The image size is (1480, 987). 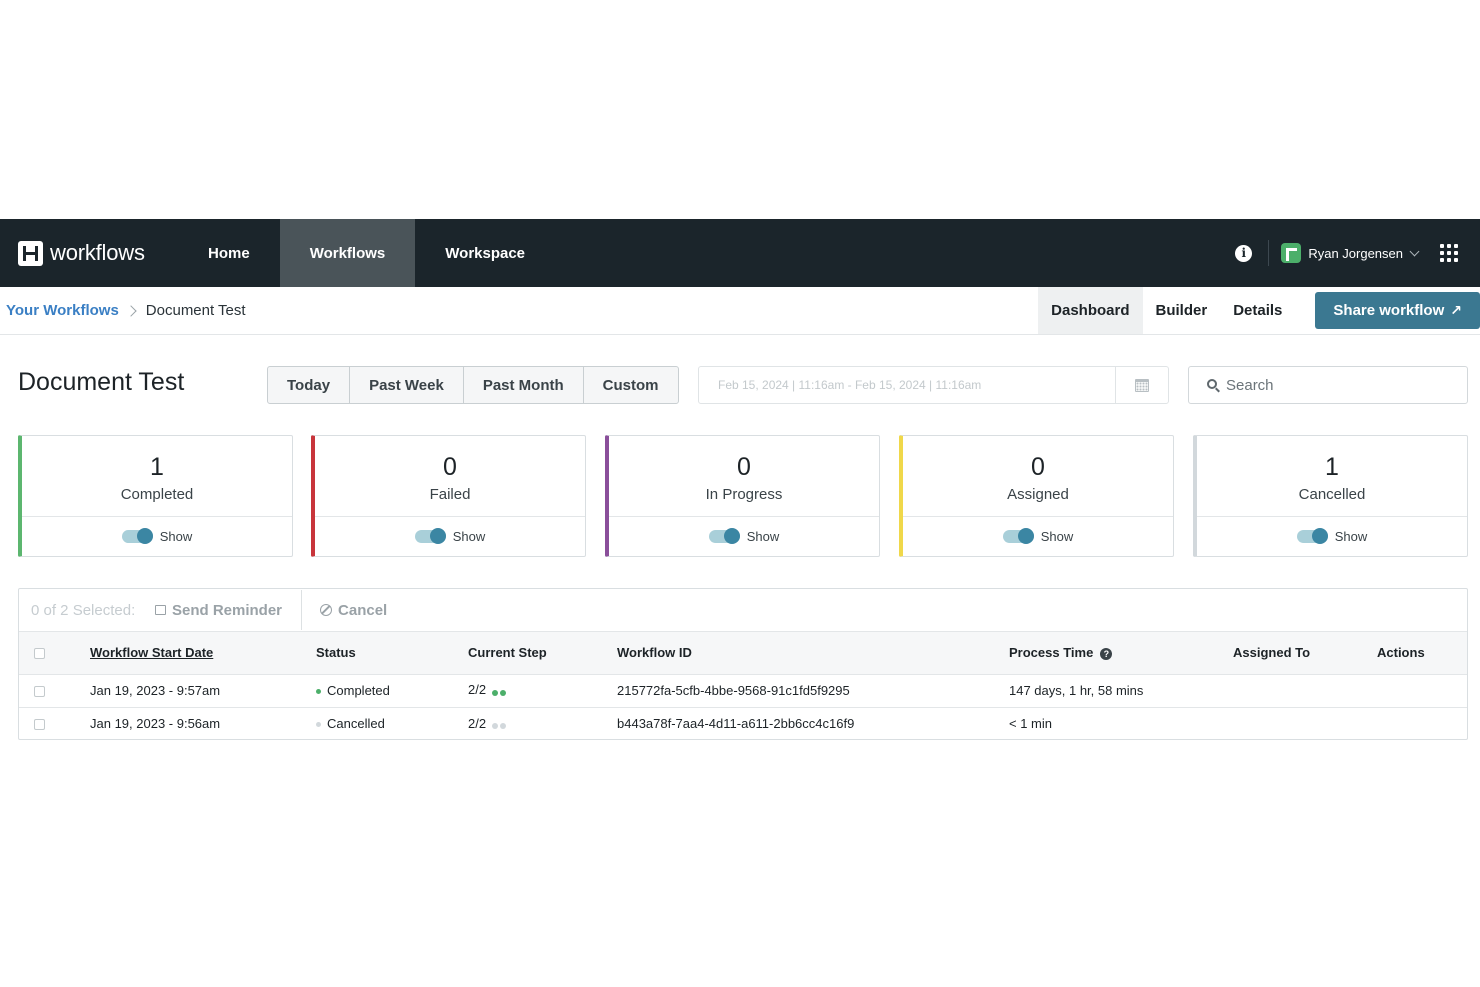 I want to click on assigned-to-cell, so click(x=1305, y=723).